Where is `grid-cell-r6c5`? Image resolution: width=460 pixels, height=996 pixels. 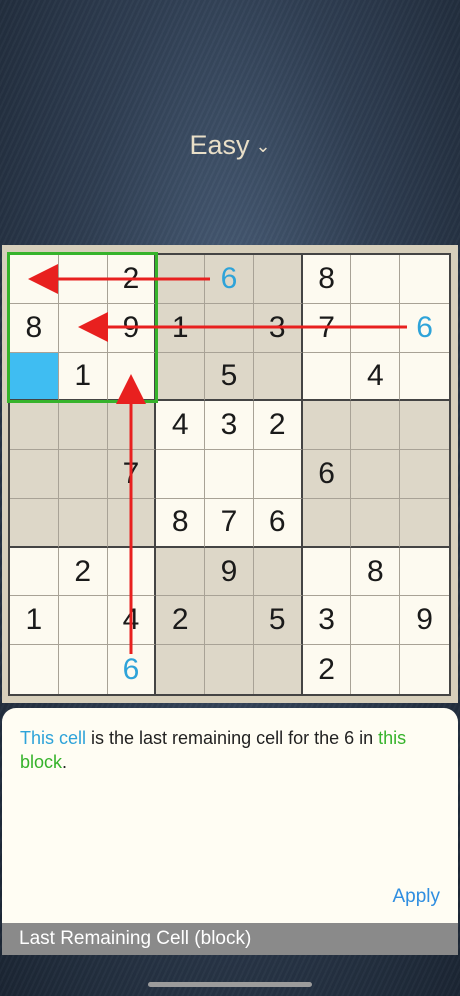 grid-cell-r6c5 is located at coordinates (278, 572).